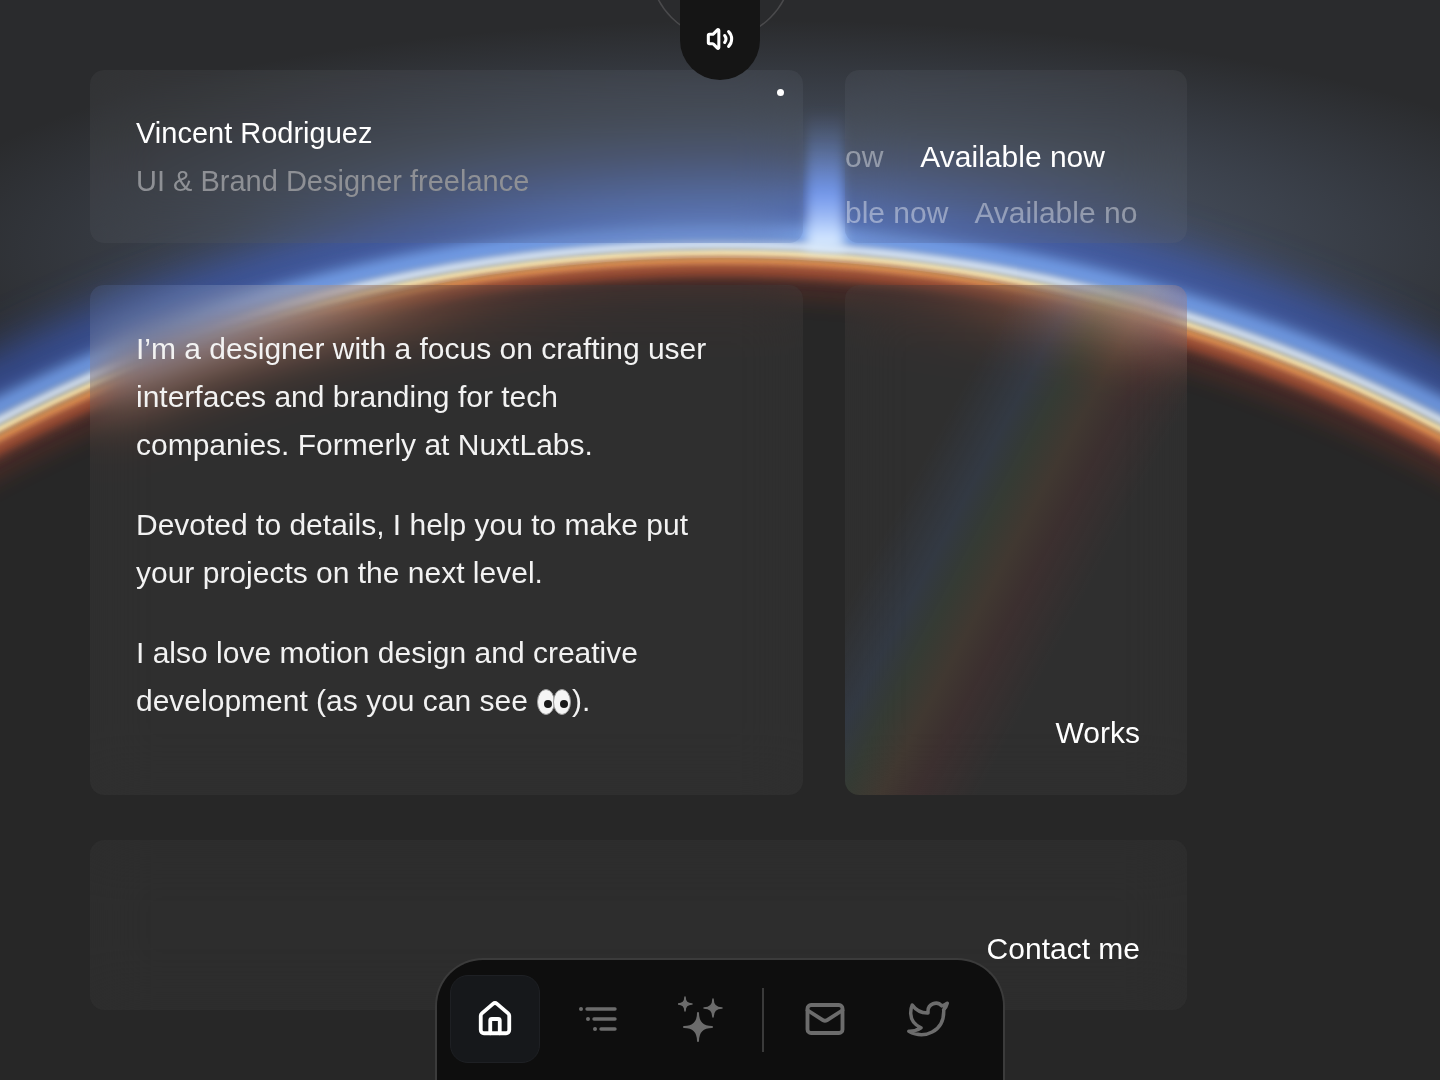  I want to click on eyes-icon, so click(553, 702).